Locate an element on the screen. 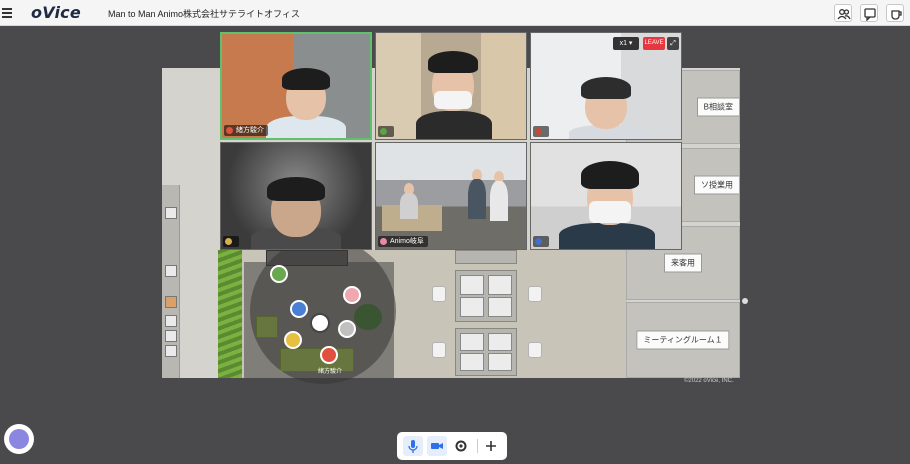  video-tile: 緒方駿介 is located at coordinates (296, 86).